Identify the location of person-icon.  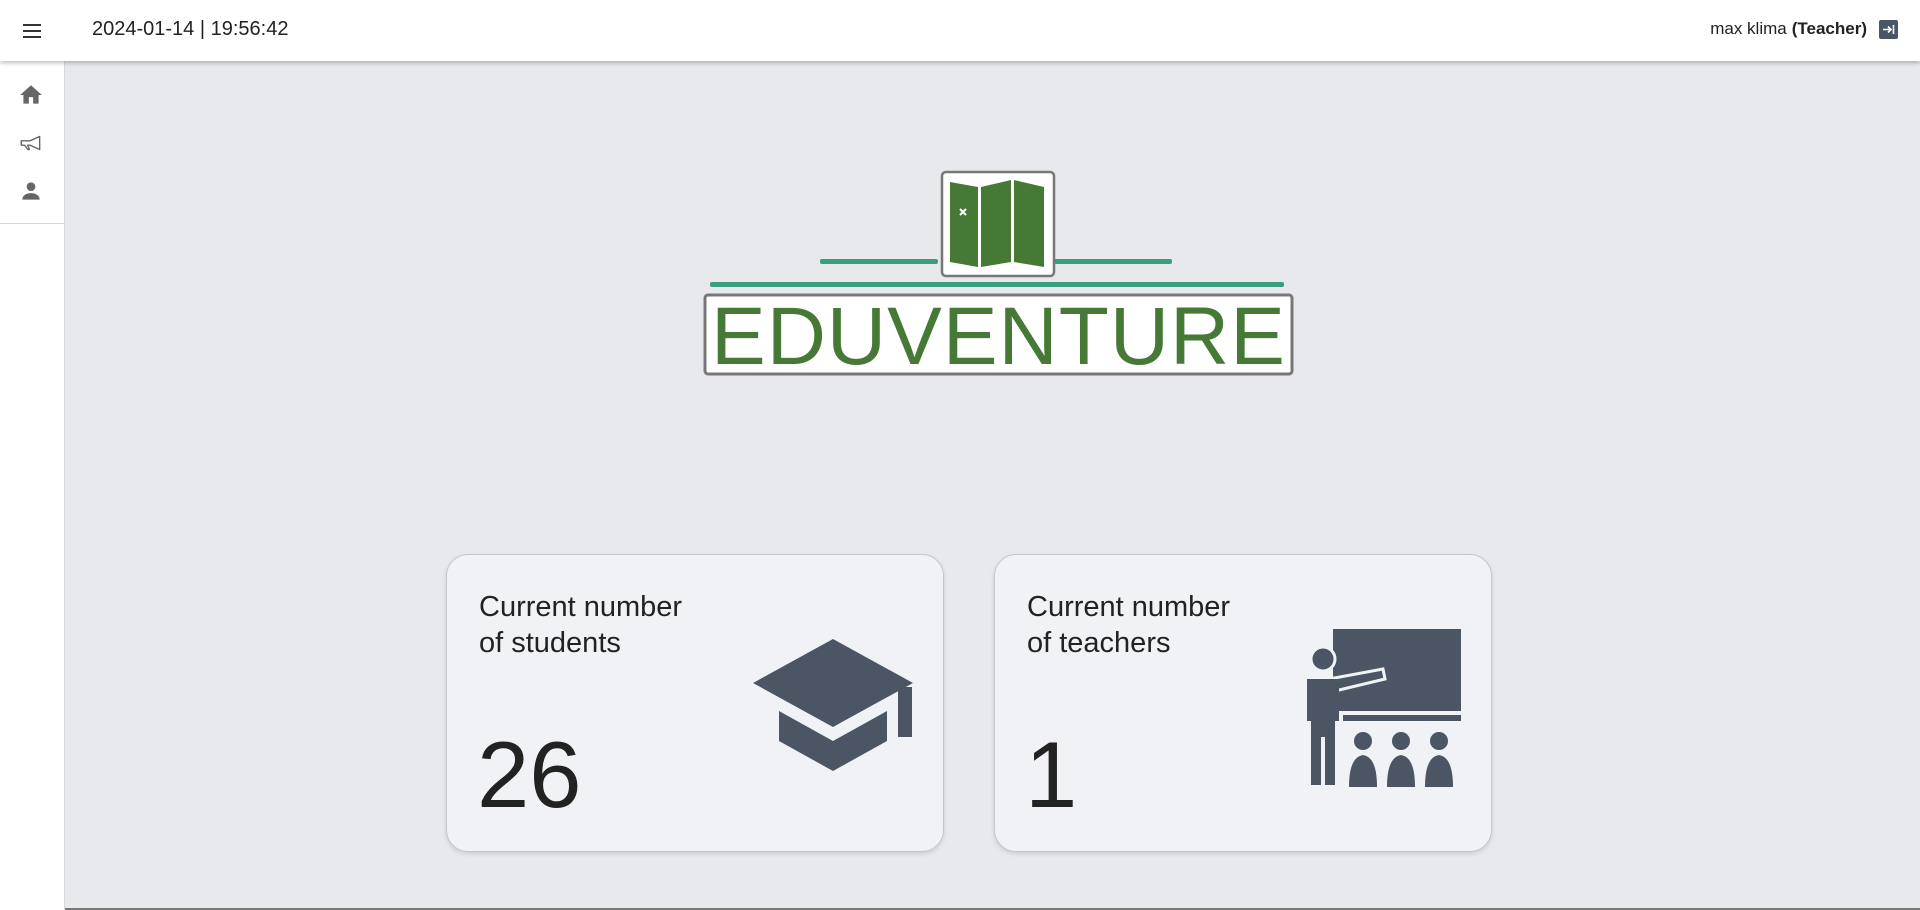
(31, 191).